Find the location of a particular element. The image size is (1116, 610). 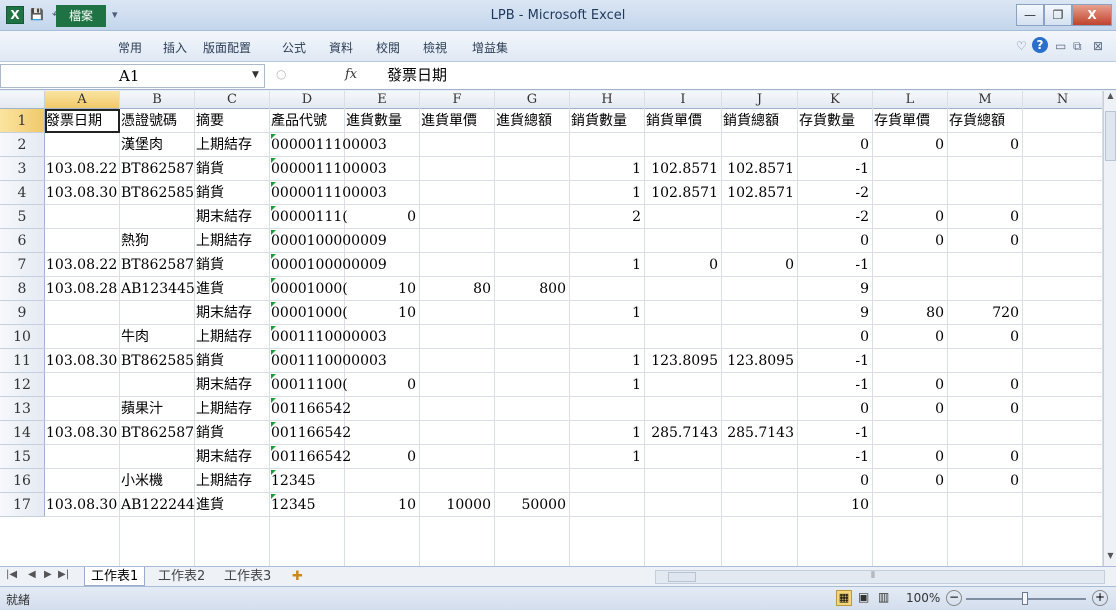

cell-k13: 0 is located at coordinates (833, 409).